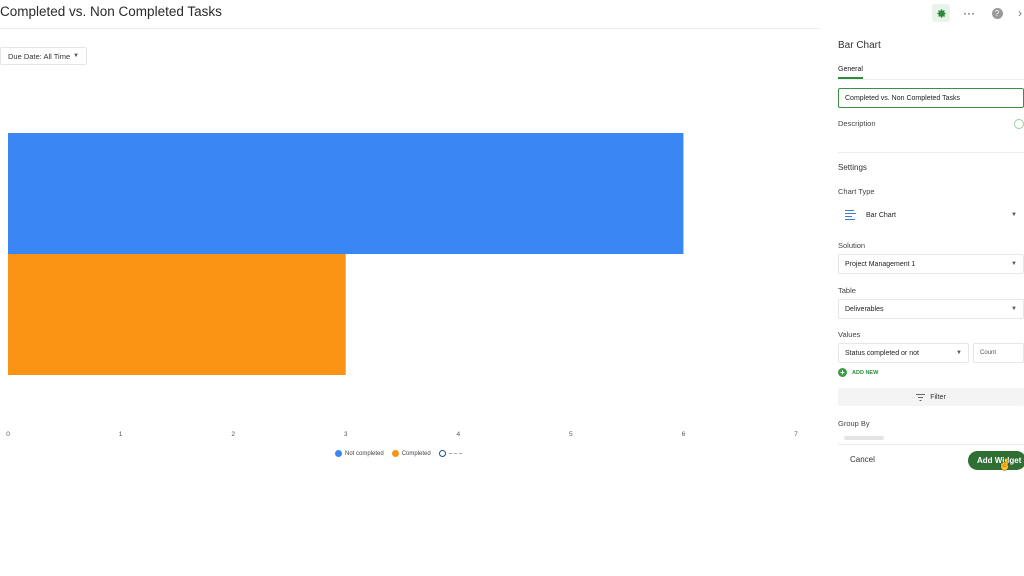 The image size is (1024, 576). I want to click on legend-label-completed: Completed, so click(416, 453).